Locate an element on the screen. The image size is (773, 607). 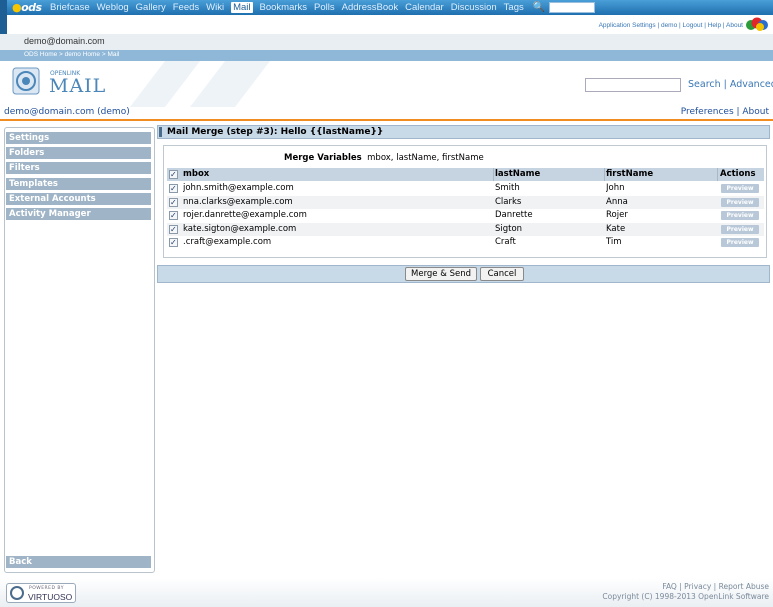
nav-link-discussion: Discussion is located at coordinates (474, 7).